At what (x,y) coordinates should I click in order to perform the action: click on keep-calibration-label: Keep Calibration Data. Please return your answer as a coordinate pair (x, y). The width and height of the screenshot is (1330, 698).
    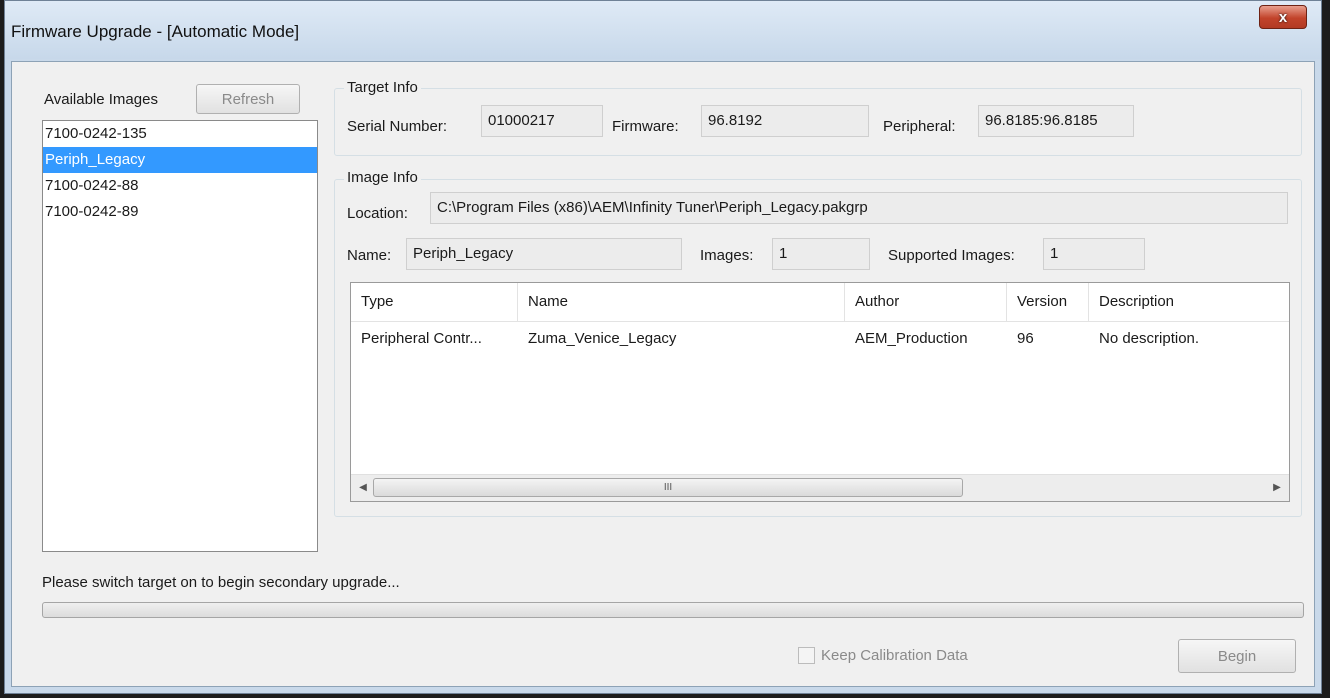
    Looking at the image, I should click on (894, 655).